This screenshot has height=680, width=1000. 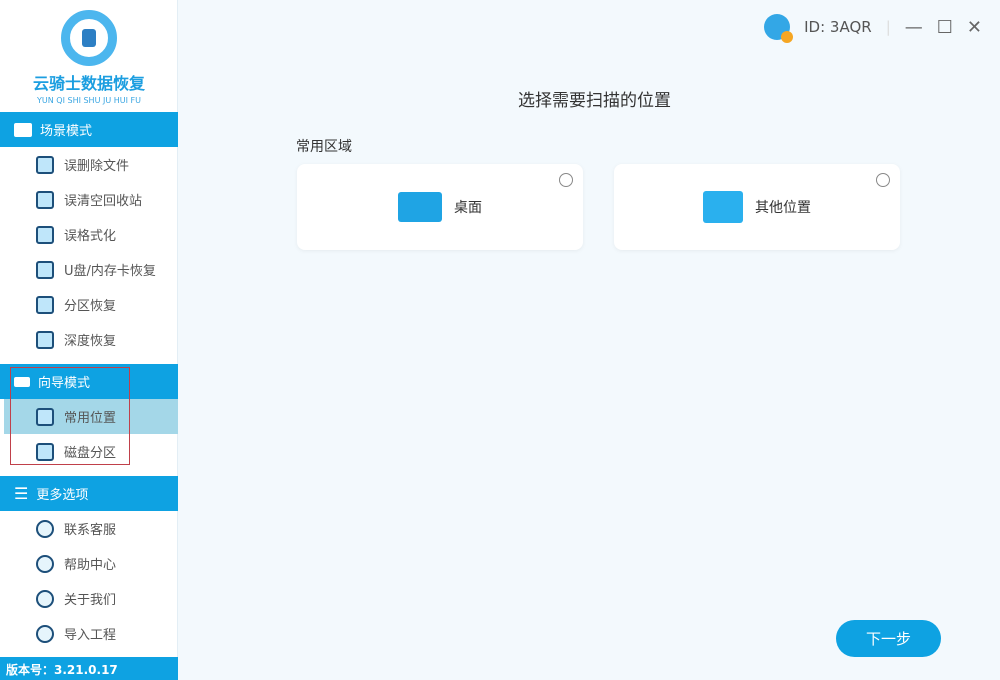 I want to click on section-label: 场景模式, so click(x=66, y=131).